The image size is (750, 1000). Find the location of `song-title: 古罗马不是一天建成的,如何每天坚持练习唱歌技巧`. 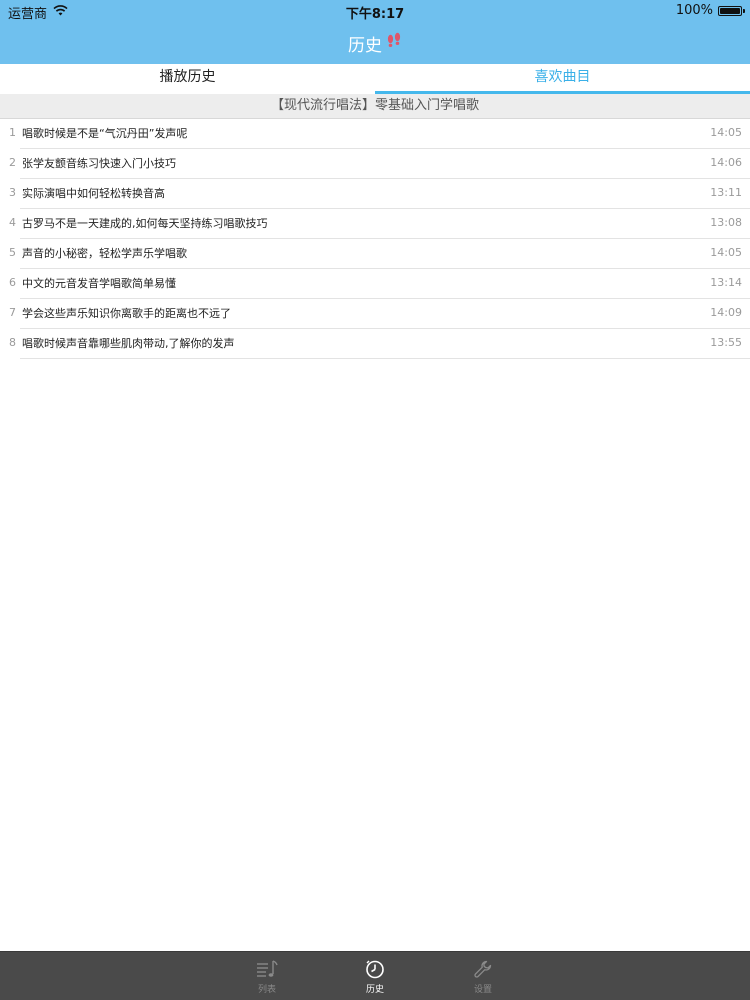

song-title: 古罗马不是一天建成的,如何每天坚持练习唱歌技巧 is located at coordinates (145, 223).